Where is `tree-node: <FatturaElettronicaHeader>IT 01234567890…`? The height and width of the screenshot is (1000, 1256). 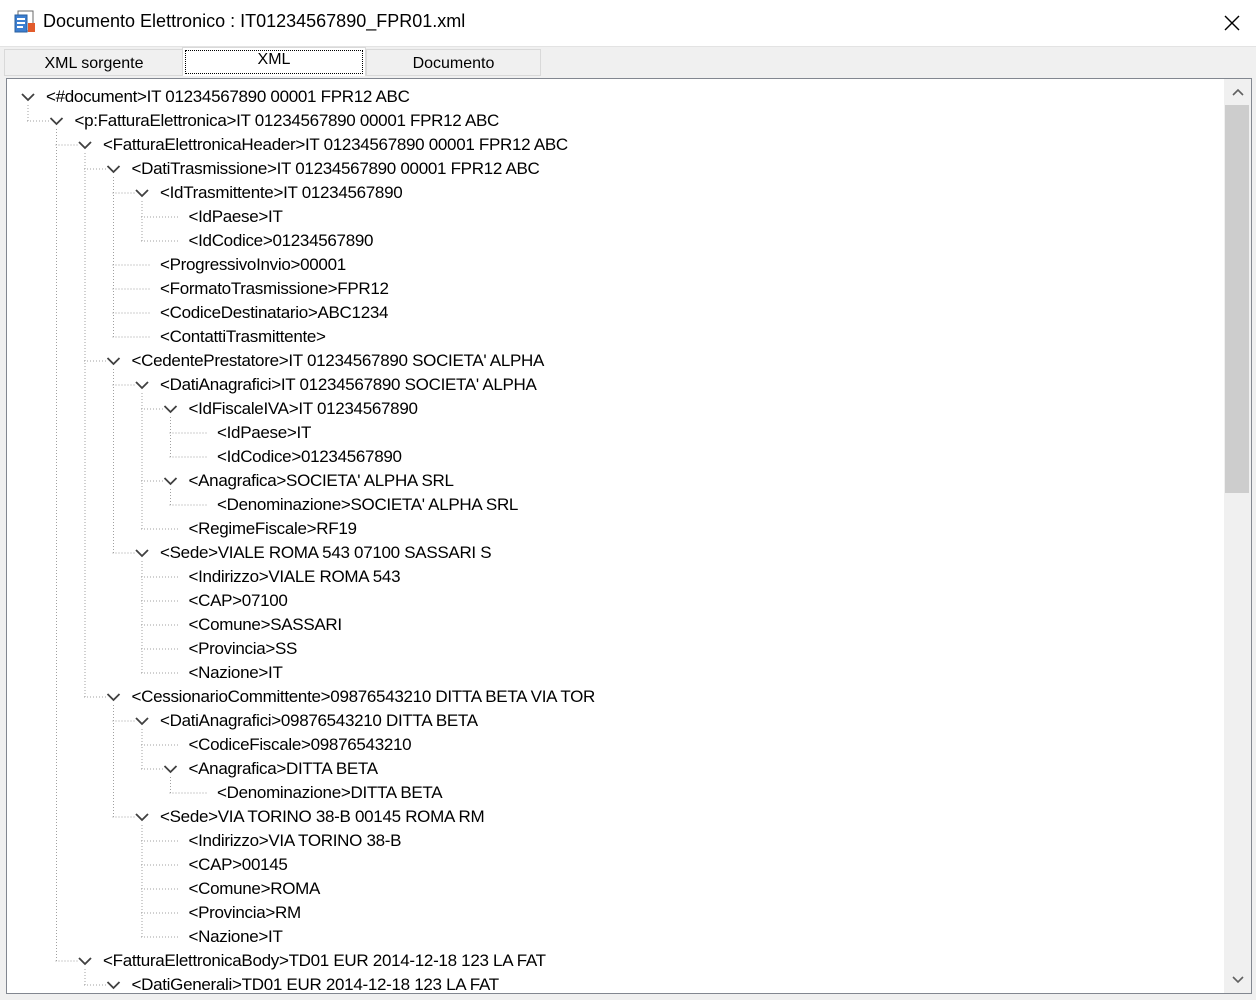
tree-node: <FatturaElettronicaHeader>IT 01234567890… is located at coordinates (335, 145).